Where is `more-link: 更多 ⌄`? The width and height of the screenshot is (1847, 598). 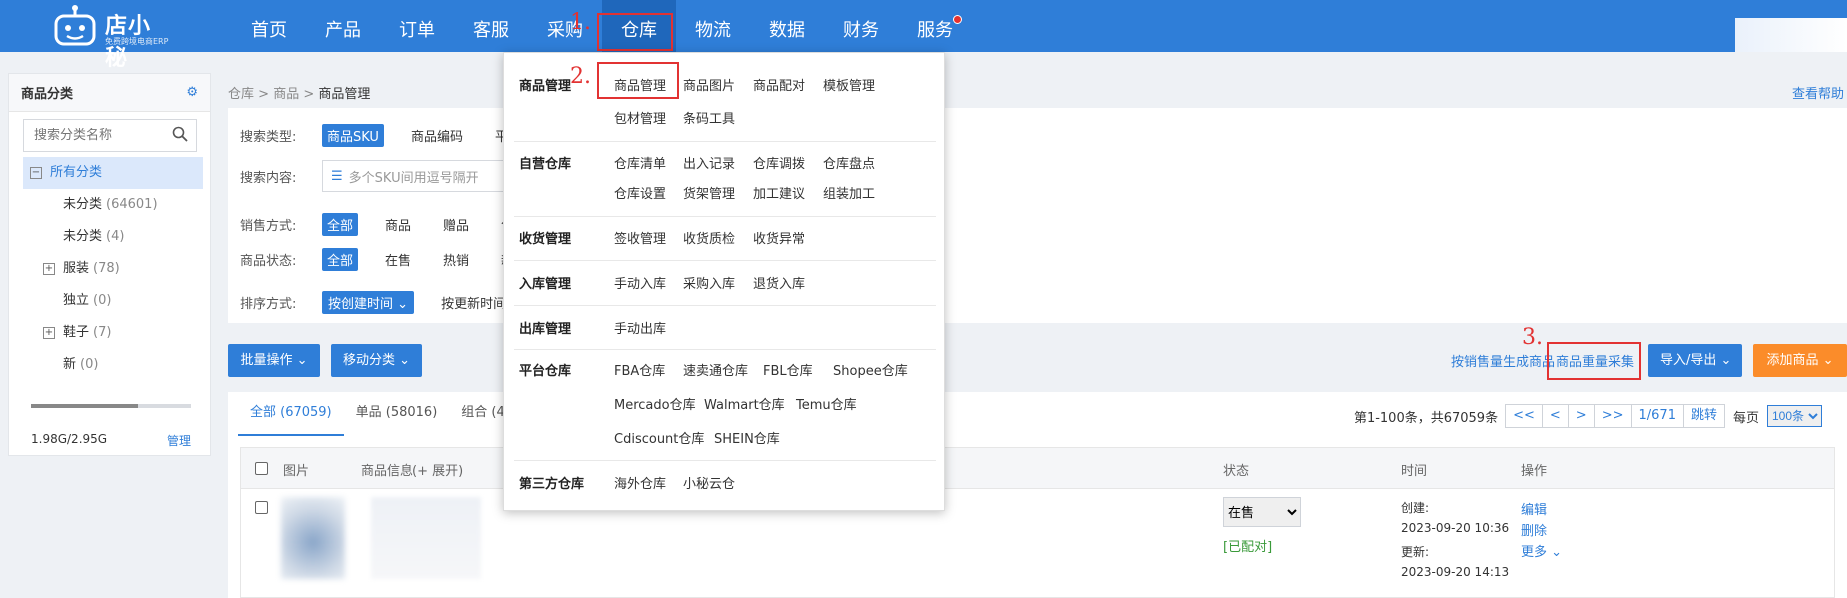 more-link: 更多 ⌄ is located at coordinates (1541, 550).